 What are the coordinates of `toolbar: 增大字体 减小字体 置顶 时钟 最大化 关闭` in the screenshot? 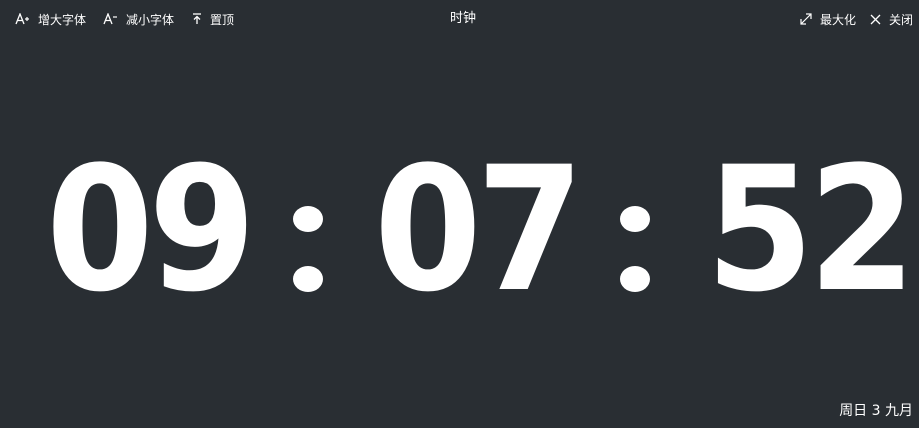 It's located at (459, 19).